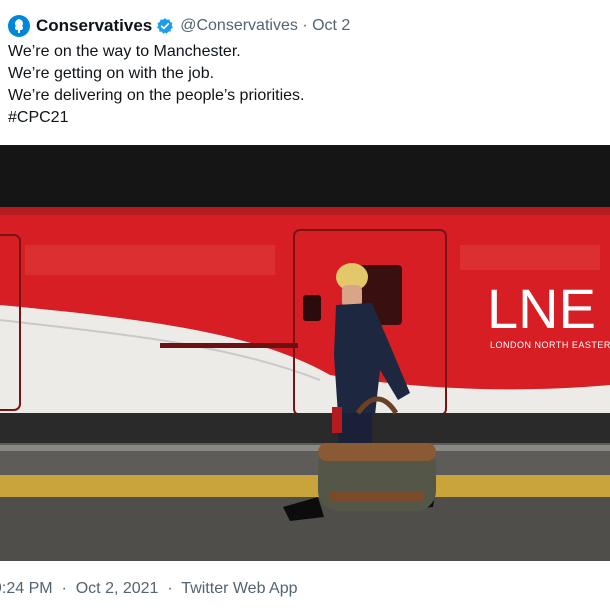 The image size is (610, 613). Describe the element at coordinates (239, 26) in the screenshot. I see `author-handle: @Conservatives` at that location.